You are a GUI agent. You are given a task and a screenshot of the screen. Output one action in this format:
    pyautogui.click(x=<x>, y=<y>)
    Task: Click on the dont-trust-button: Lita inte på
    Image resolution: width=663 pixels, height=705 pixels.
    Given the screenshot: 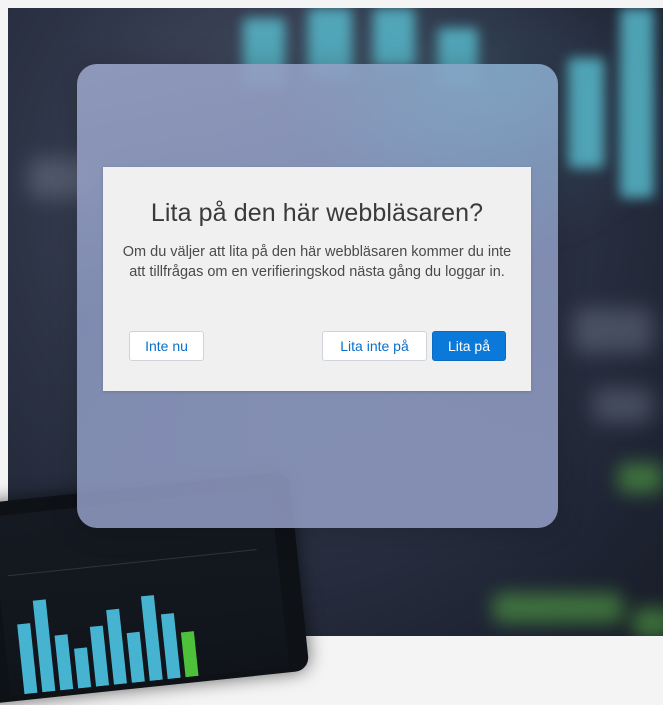 What is the action you would take?
    pyautogui.click(x=374, y=346)
    